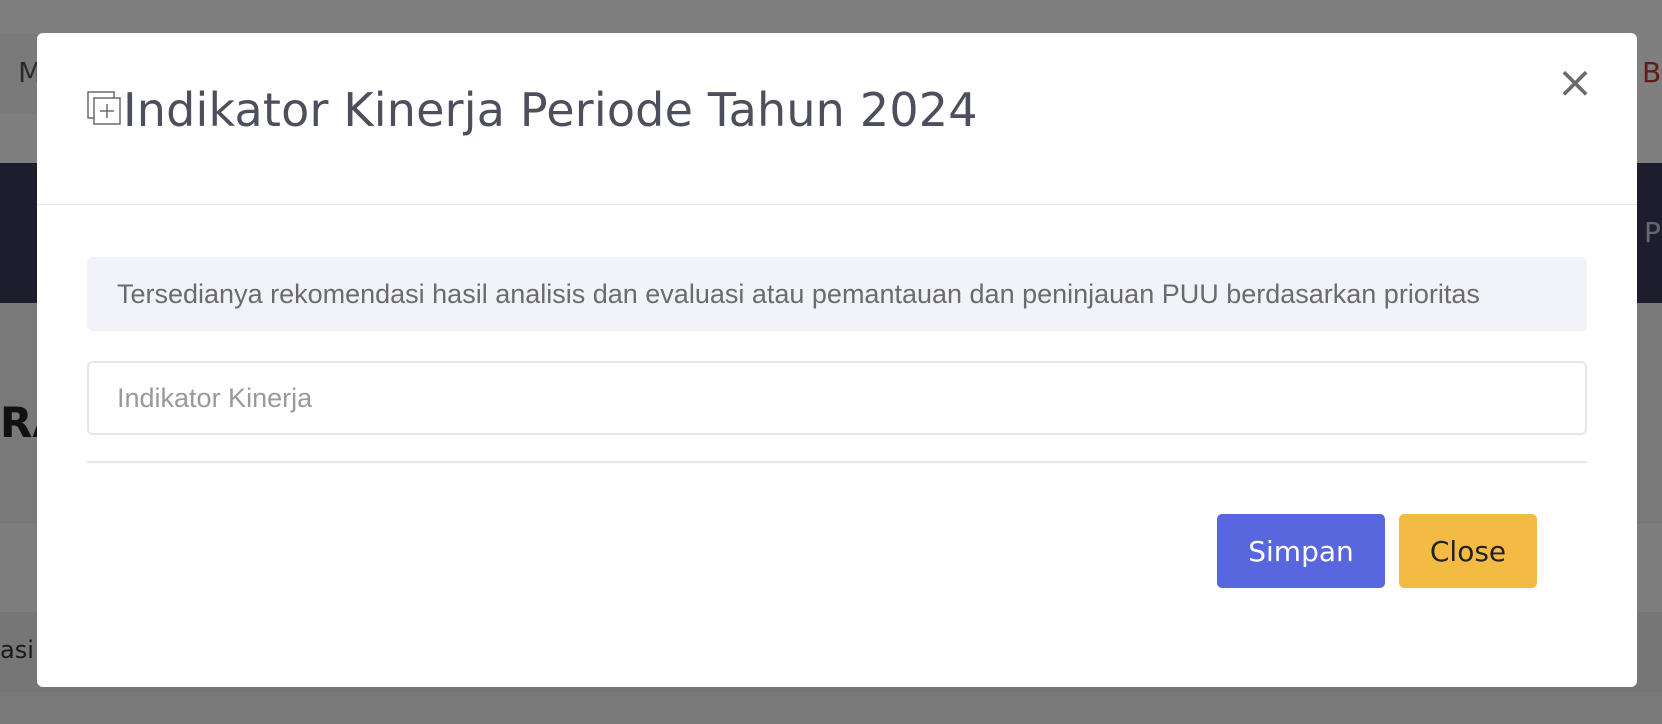  What do you see at coordinates (837, 462) in the screenshot?
I see `form-divider` at bounding box center [837, 462].